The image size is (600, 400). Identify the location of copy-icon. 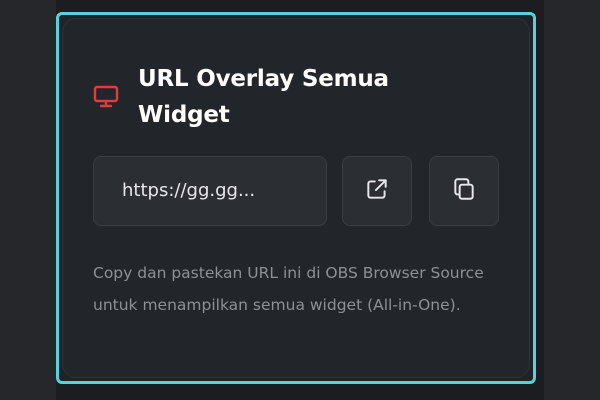
(464, 191).